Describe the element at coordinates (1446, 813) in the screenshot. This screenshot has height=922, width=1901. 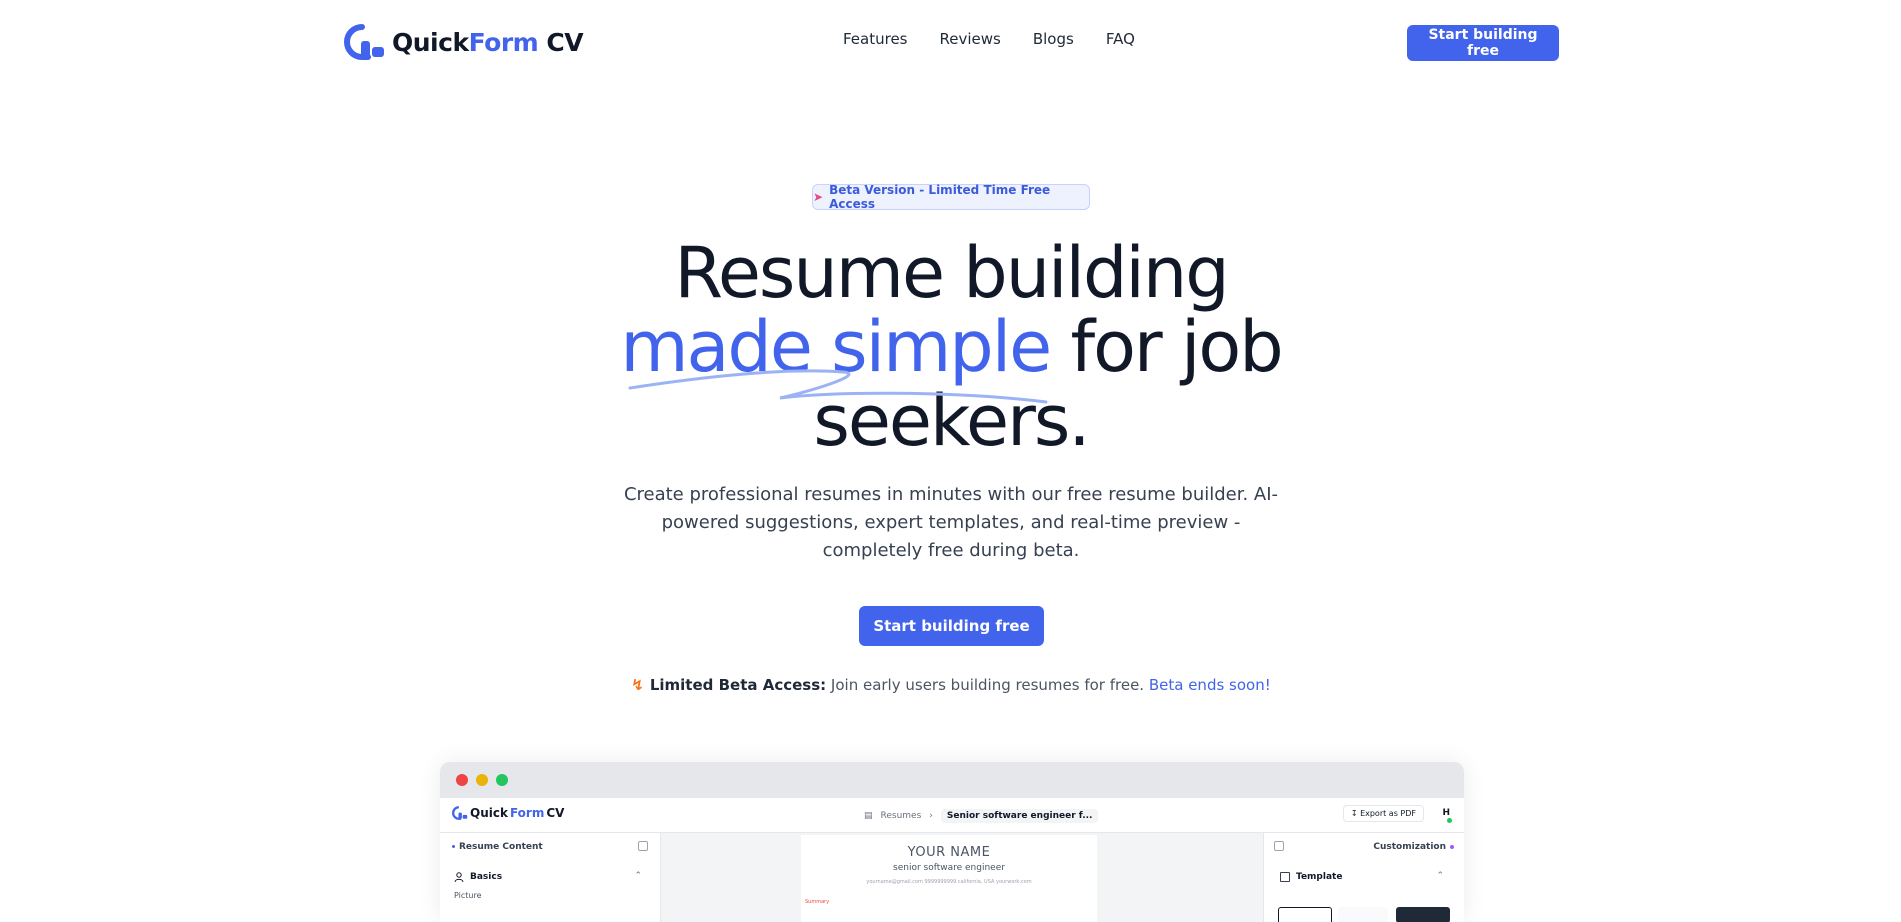
I see `avatar: H` at that location.